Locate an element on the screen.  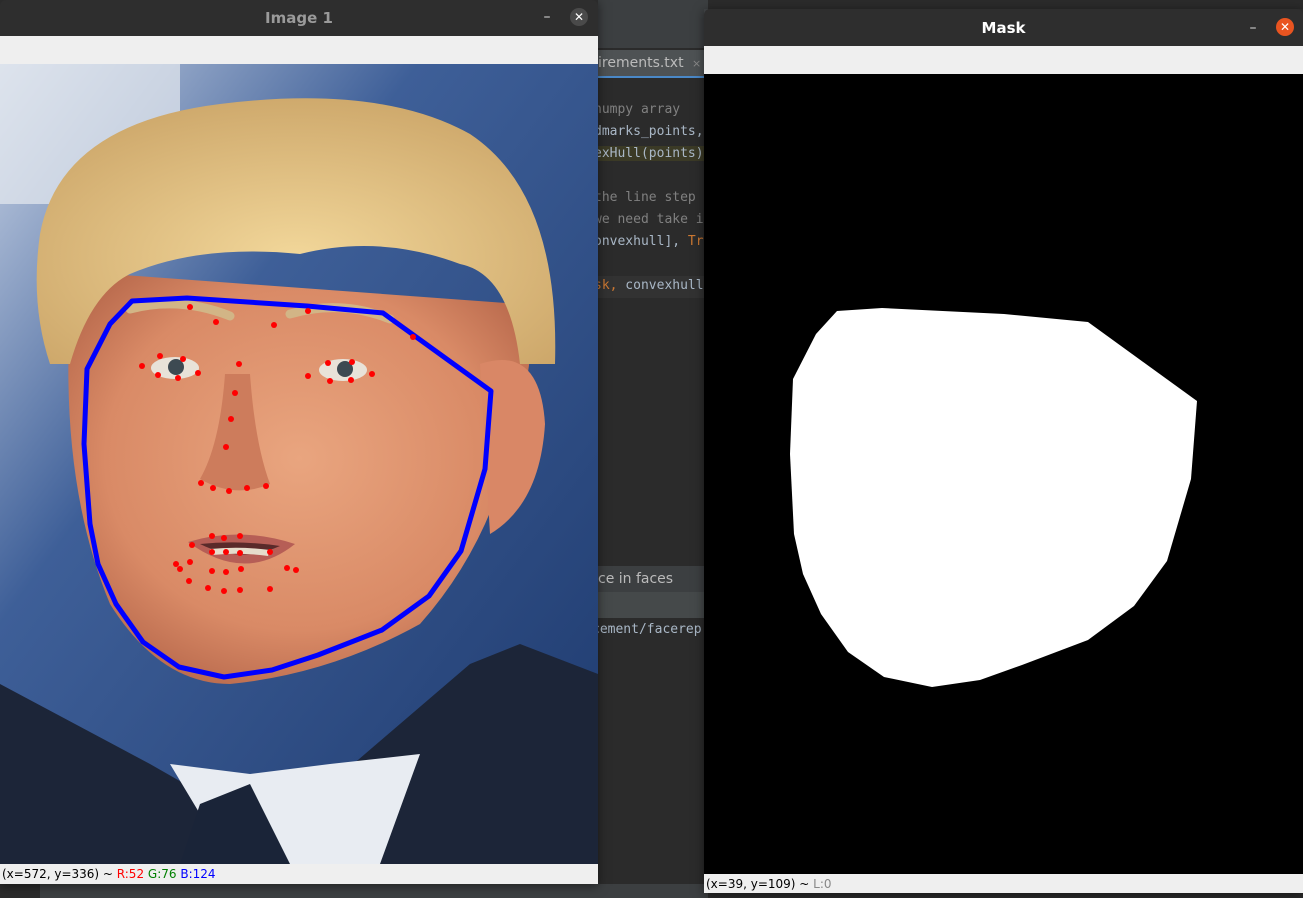
code-highlight: exHull(points) is located at coordinates (649, 153).